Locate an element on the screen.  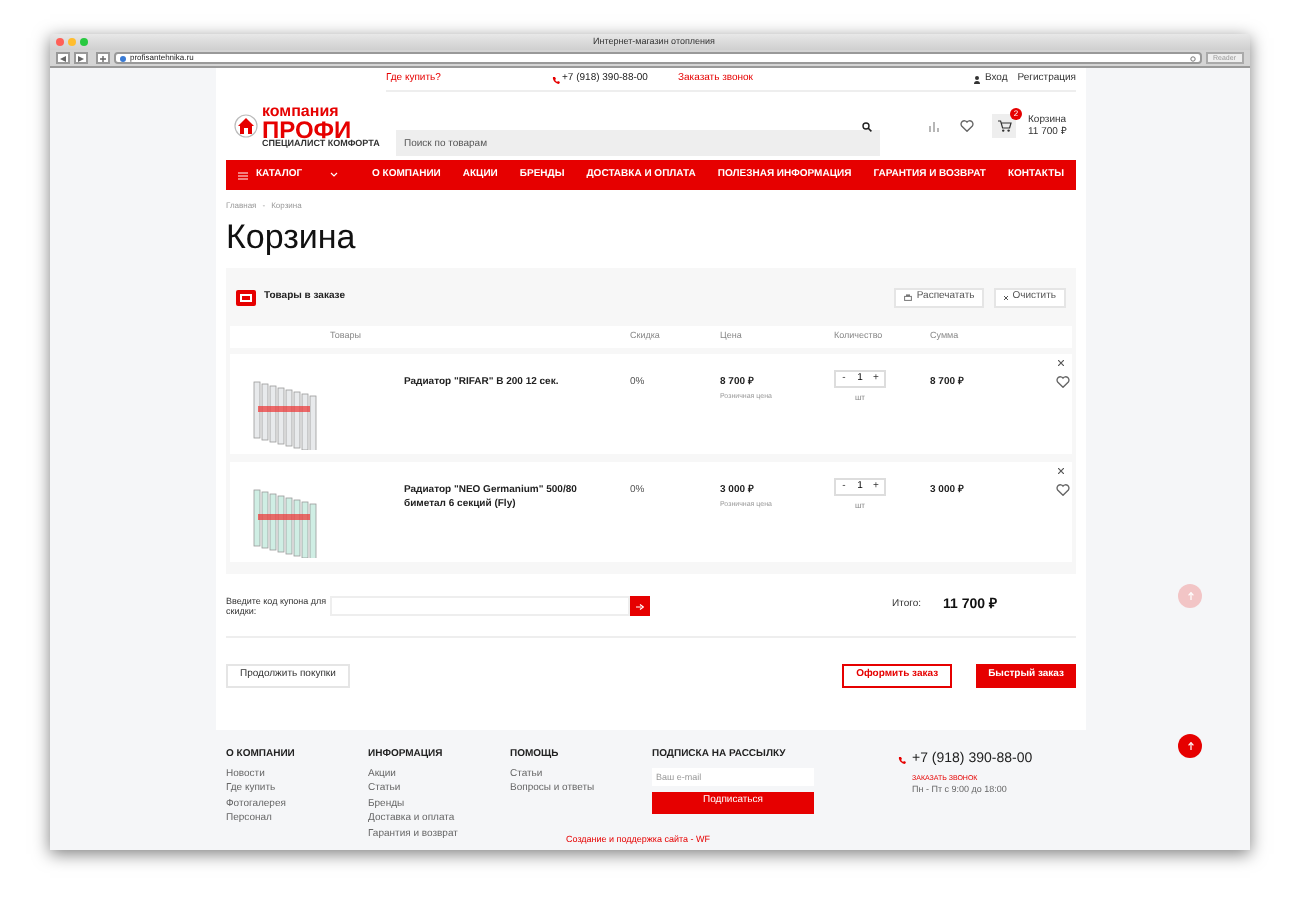
search-icon is located at coordinates (867, 126).